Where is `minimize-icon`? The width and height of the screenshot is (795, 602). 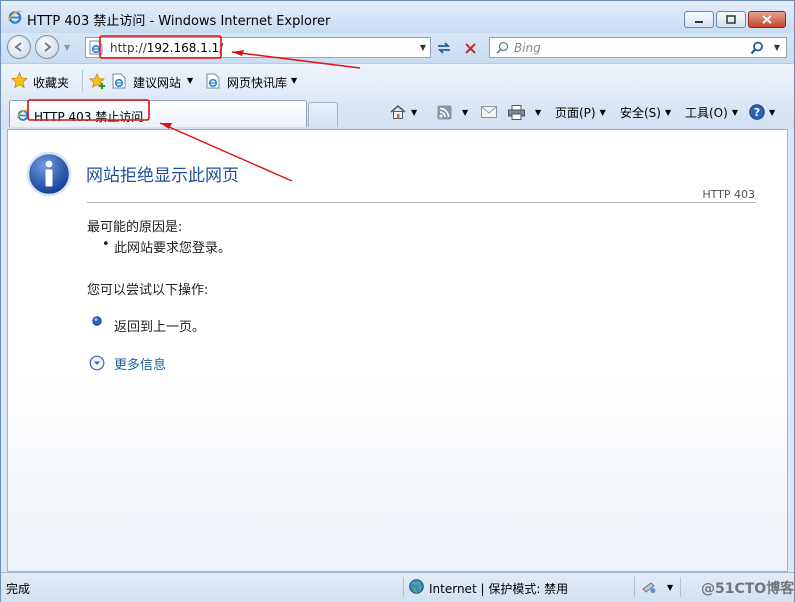 minimize-icon is located at coordinates (699, 21).